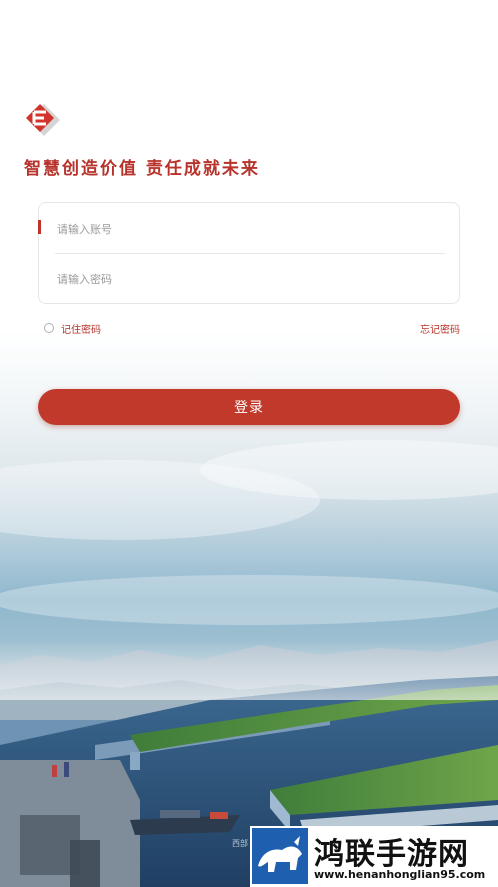 This screenshot has height=887, width=498. Describe the element at coordinates (43, 120) in the screenshot. I see `brand-logo-icon` at that location.